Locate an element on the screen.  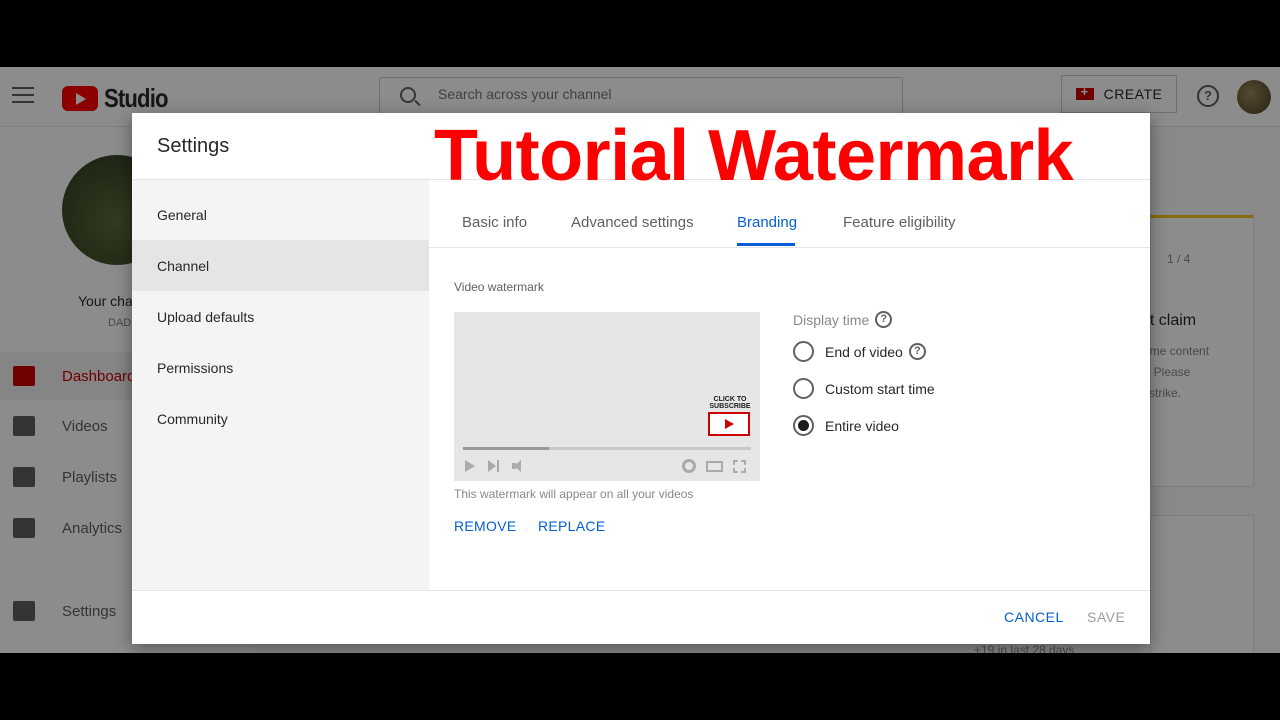
tutorial-overlay-title: Tutorial Watermark is located at coordinates (754, 156).